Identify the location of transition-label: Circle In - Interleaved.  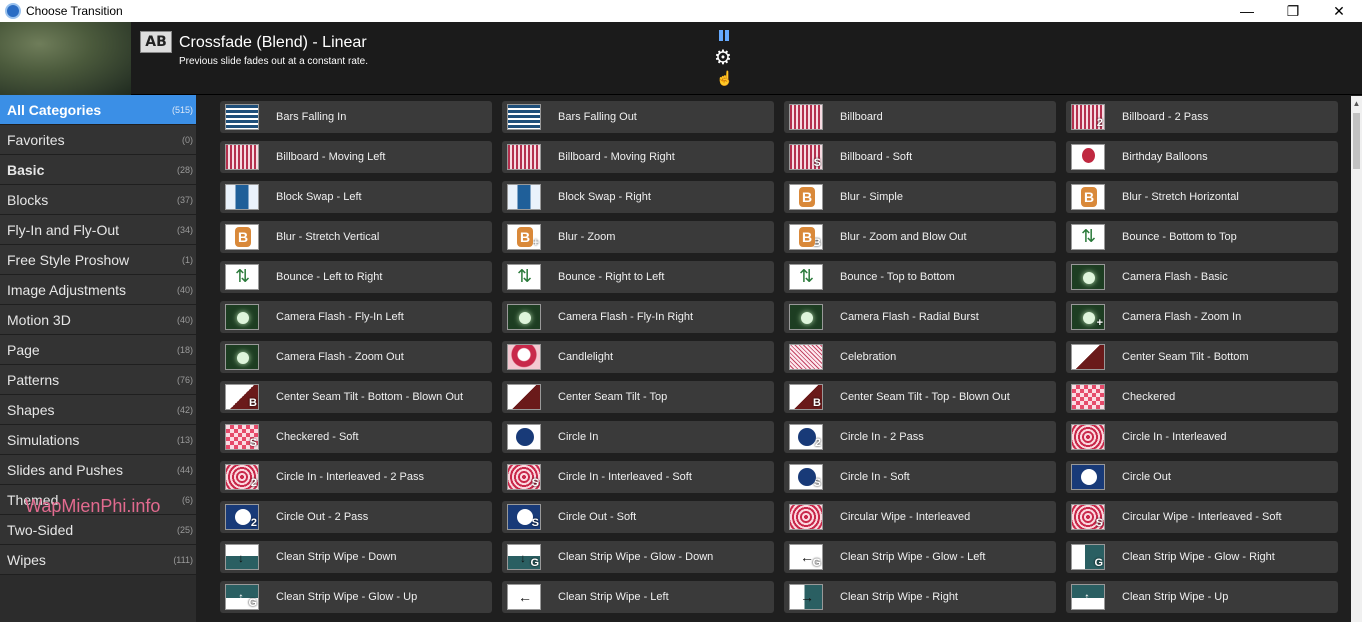
(1174, 437).